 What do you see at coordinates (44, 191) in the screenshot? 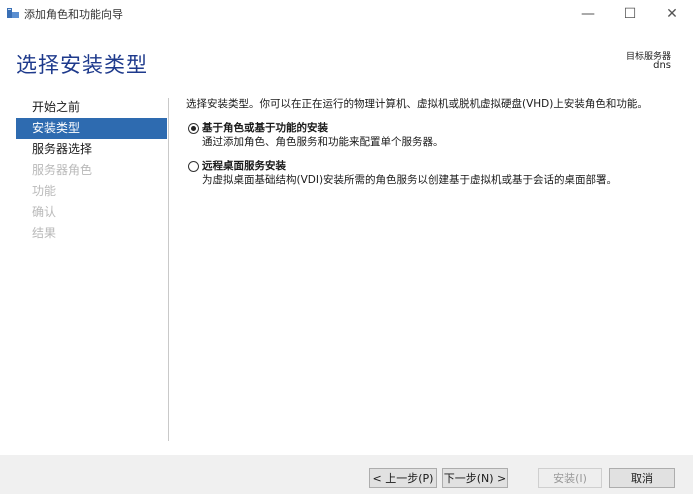
I see `step-features: 功能` at bounding box center [44, 191].